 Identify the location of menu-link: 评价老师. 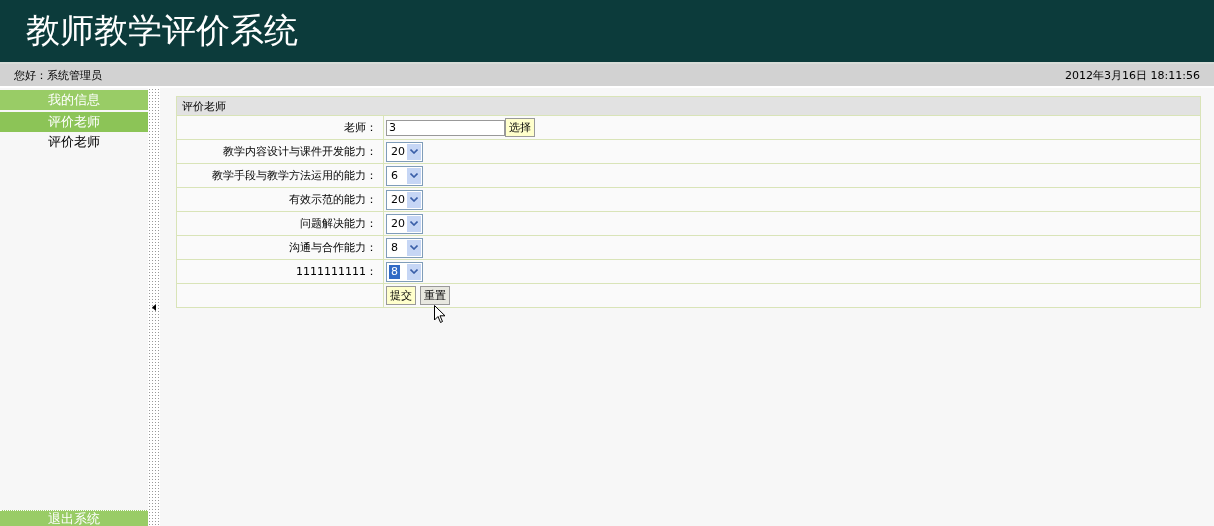
(74, 142).